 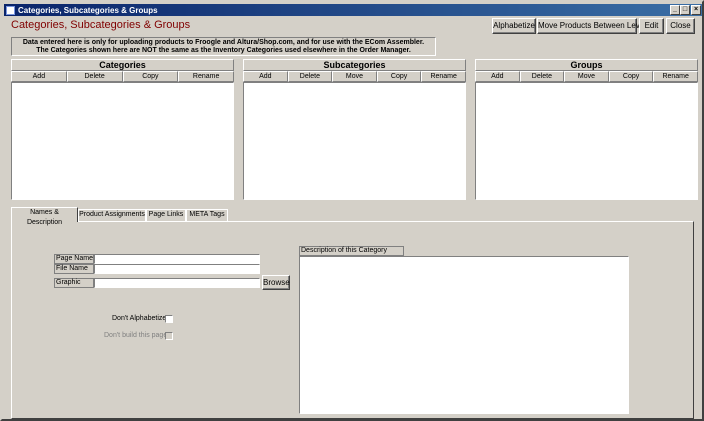 I want to click on groups-title: Groups, so click(x=586, y=65).